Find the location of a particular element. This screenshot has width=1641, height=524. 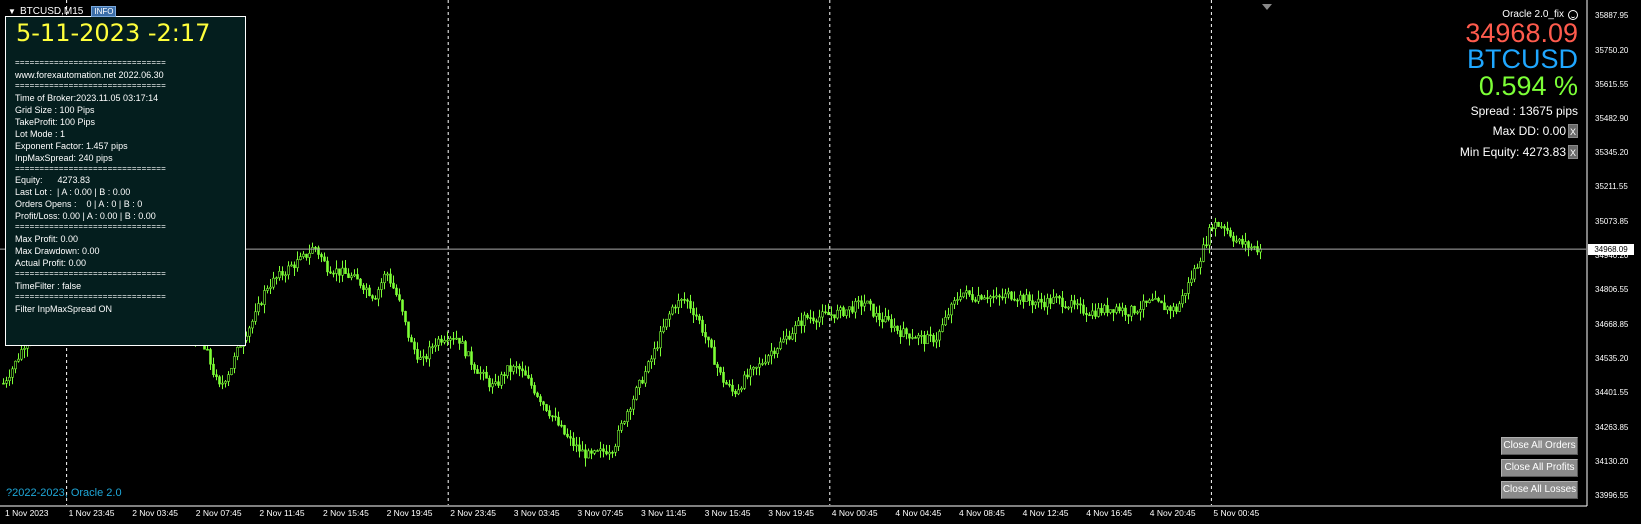

close-all-losses-button: Close All Losses is located at coordinates (1539, 490).